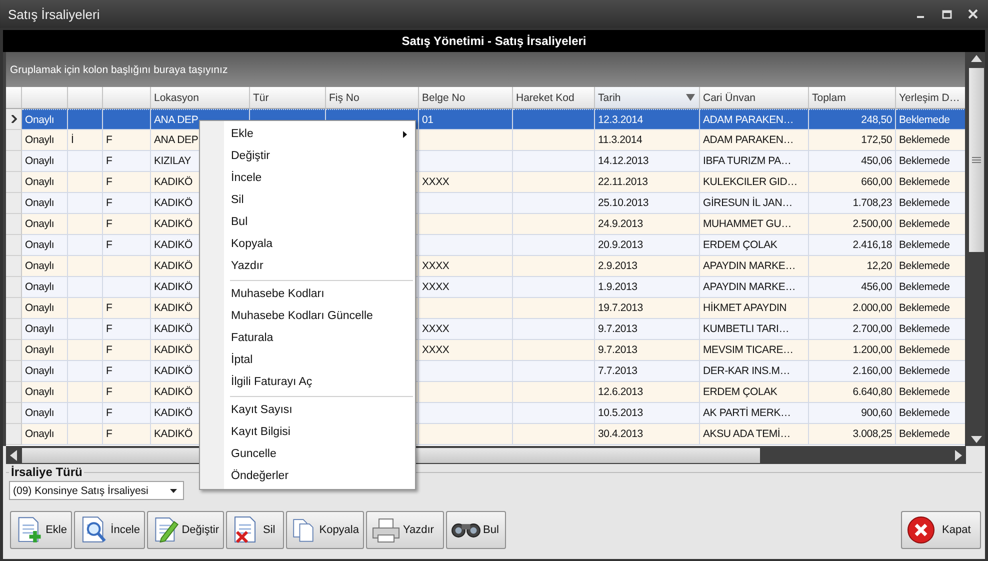 Image resolution: width=988 pixels, height=561 pixels. Describe the element at coordinates (872, 224) in the screenshot. I see `table-cell: 2.500,00` at that location.